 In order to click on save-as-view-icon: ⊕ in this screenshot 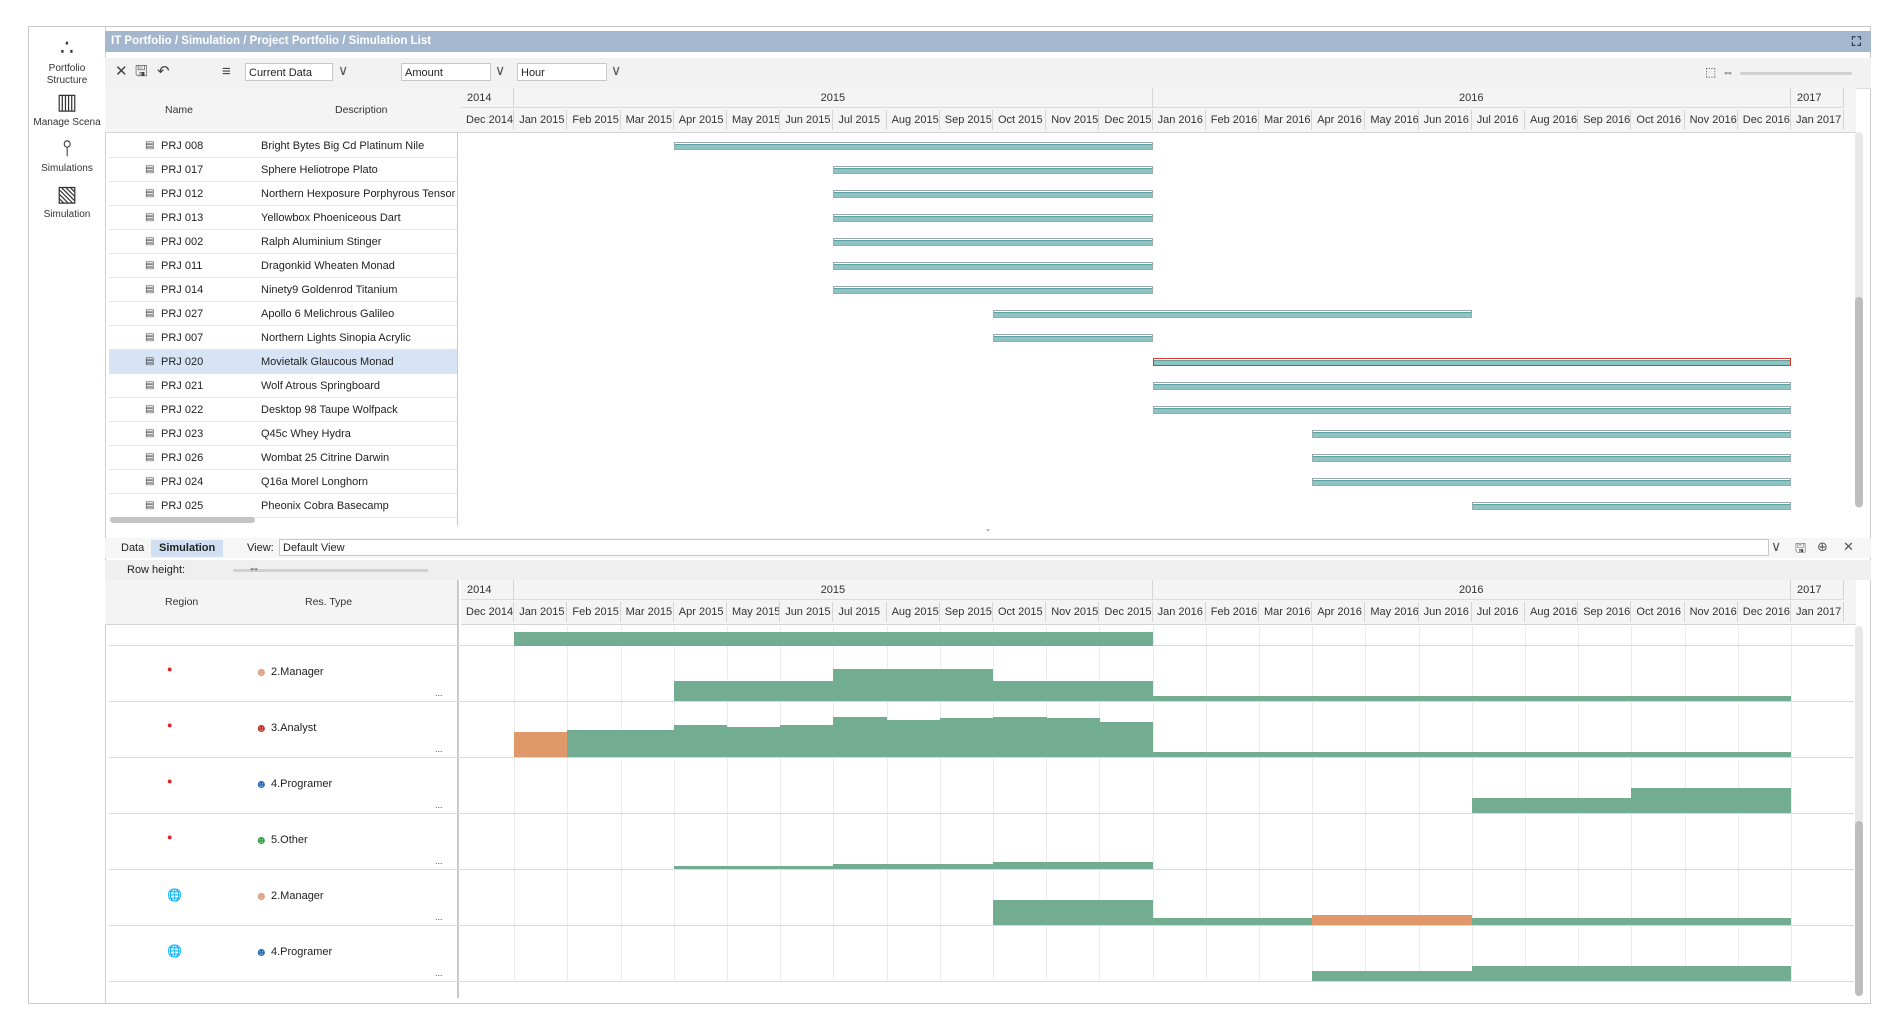, I will do `click(1822, 547)`.